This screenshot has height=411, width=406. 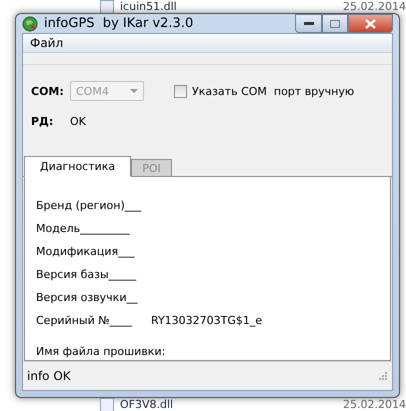 What do you see at coordinates (48, 91) in the screenshot?
I see `com-label: COM:` at bounding box center [48, 91].